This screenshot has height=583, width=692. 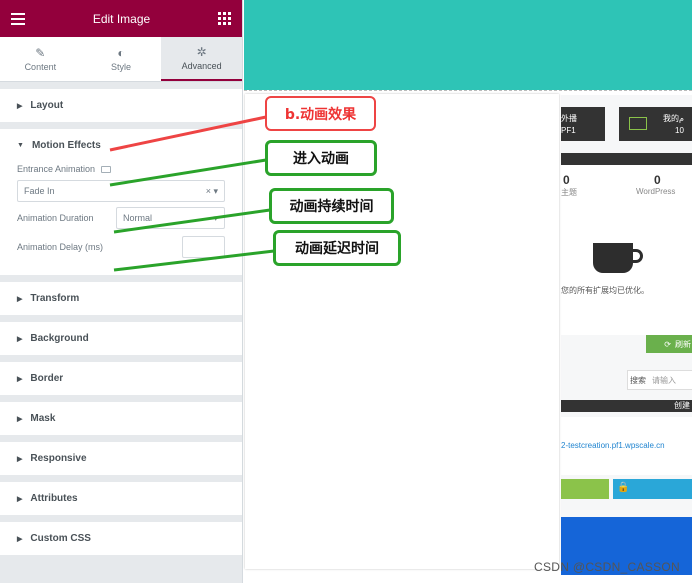 What do you see at coordinates (188, 133) in the screenshot?
I see `red-arrow` at bounding box center [188, 133].